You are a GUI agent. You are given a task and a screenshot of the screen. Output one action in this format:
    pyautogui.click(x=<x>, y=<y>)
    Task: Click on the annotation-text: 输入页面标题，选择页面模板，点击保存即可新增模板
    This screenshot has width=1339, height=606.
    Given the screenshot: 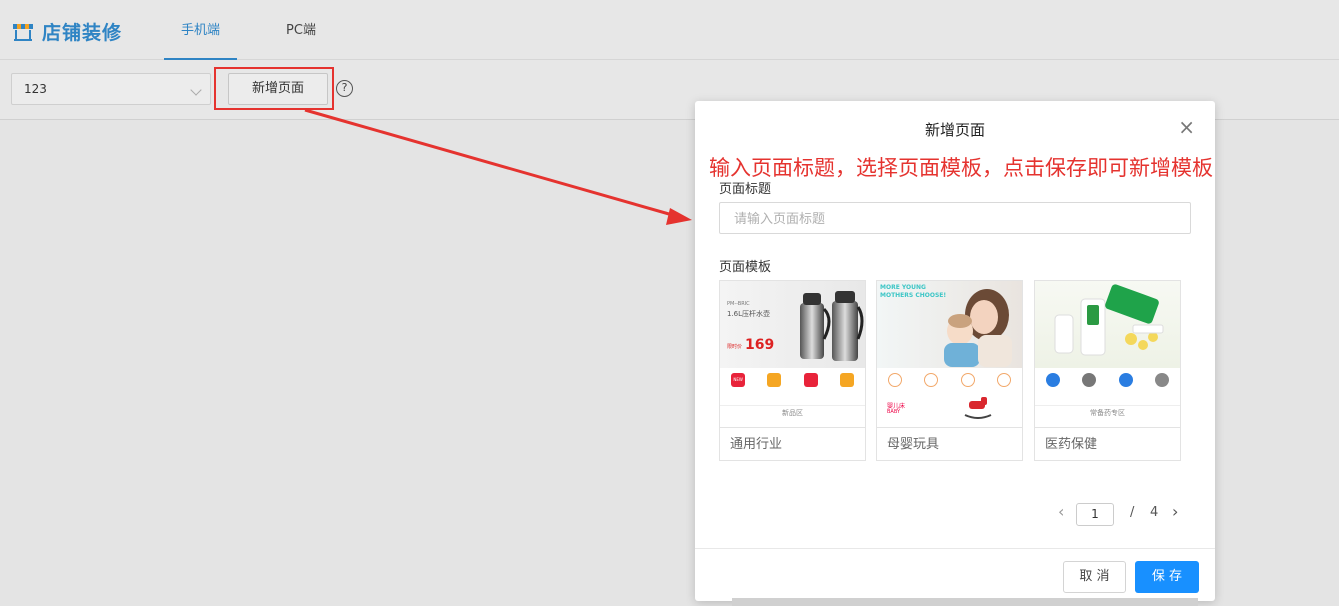 What is the action you would take?
    pyautogui.click(x=961, y=168)
    